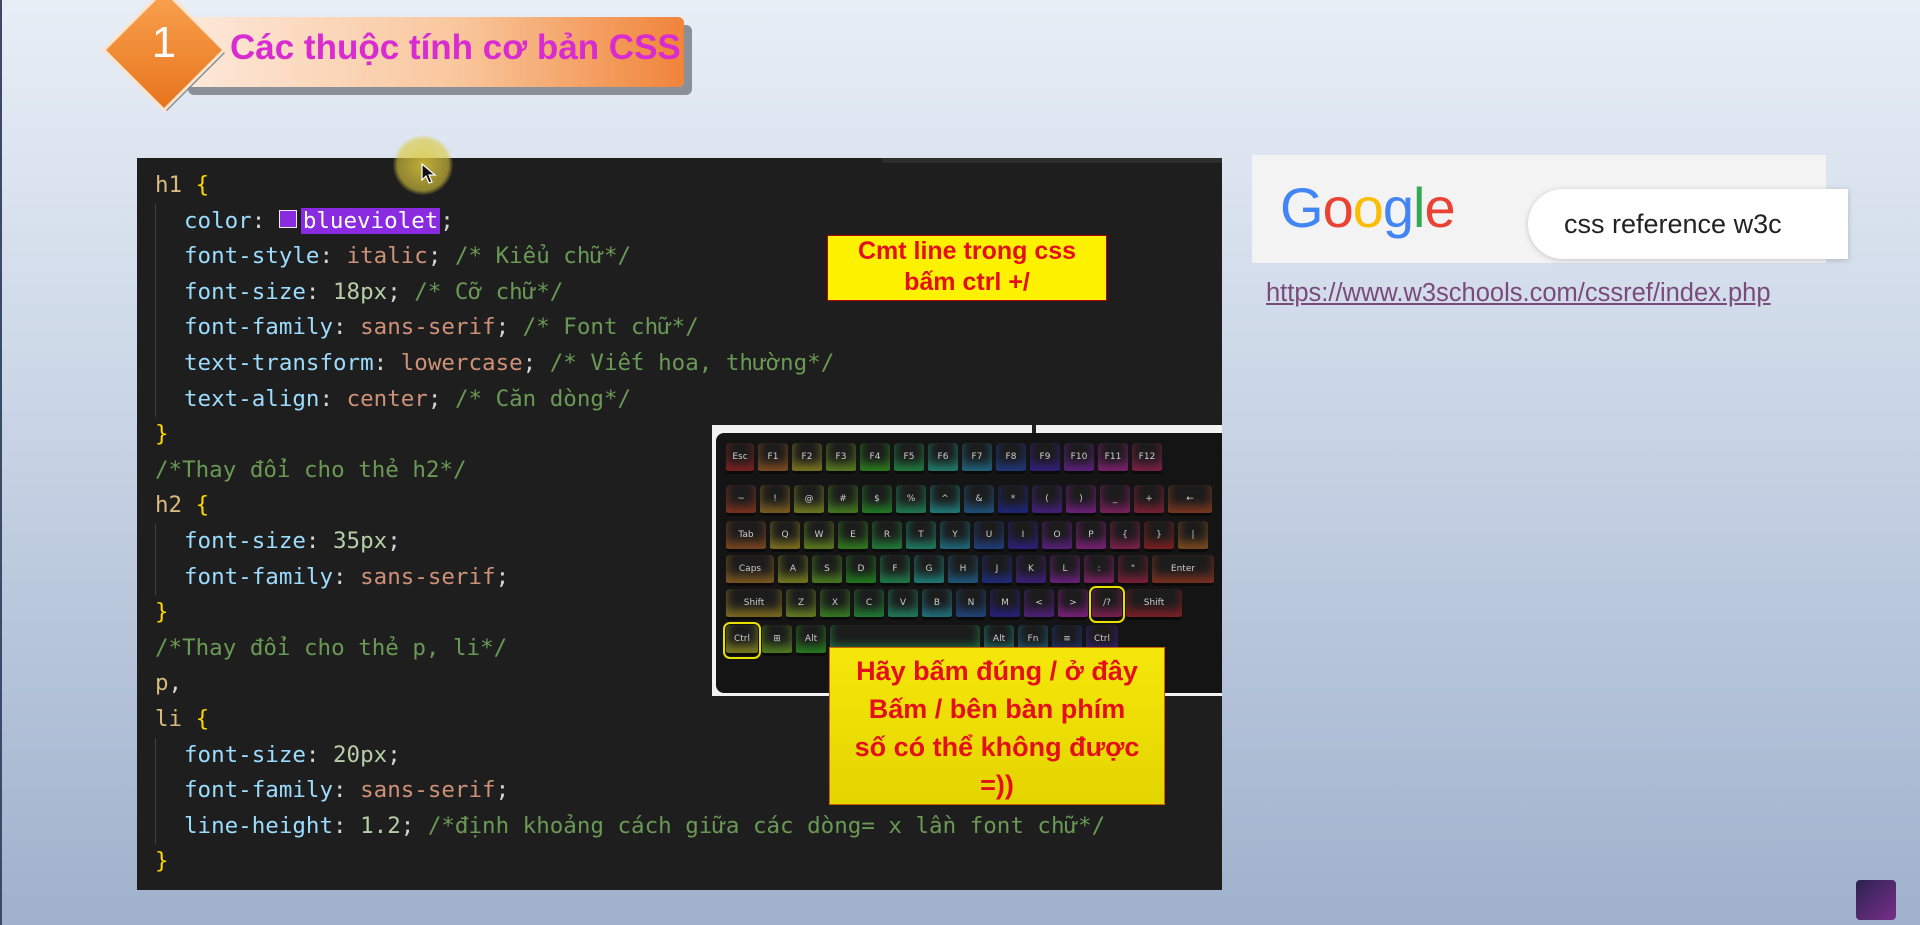  Describe the element at coordinates (1133, 570) in the screenshot. I see `keyboard-key: "` at that location.